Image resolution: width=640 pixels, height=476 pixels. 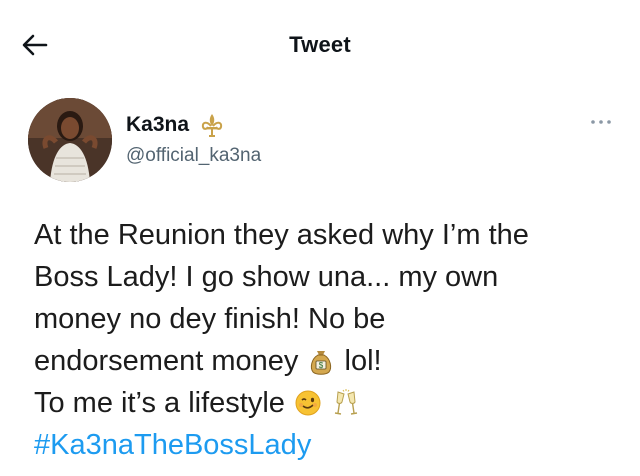 What do you see at coordinates (210, 319) in the screenshot?
I see `tweet-line: money no dey finish! No be` at bounding box center [210, 319].